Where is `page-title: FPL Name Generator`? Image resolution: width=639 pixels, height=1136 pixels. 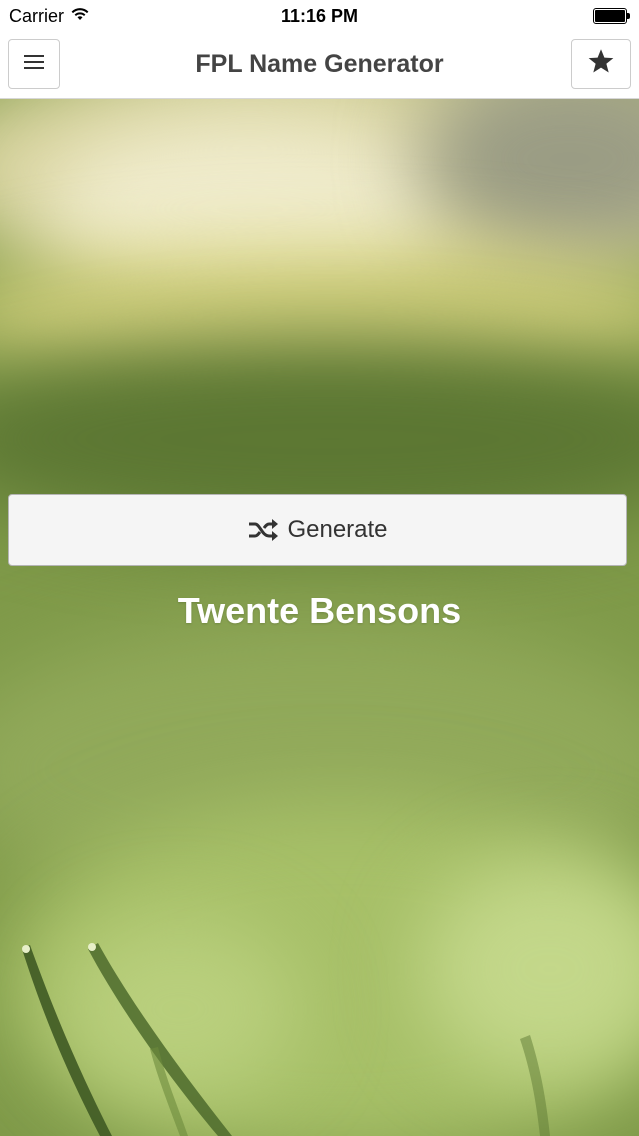 page-title: FPL Name Generator is located at coordinates (319, 64).